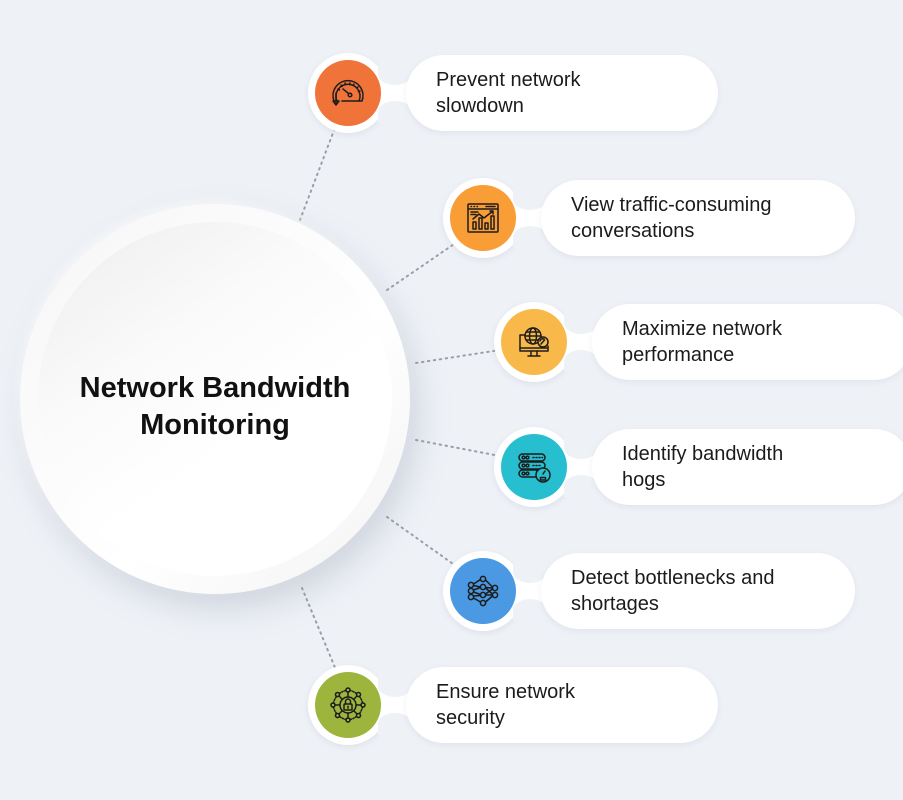  What do you see at coordinates (702, 342) in the screenshot?
I see `feature-label: Maximize network performance` at bounding box center [702, 342].